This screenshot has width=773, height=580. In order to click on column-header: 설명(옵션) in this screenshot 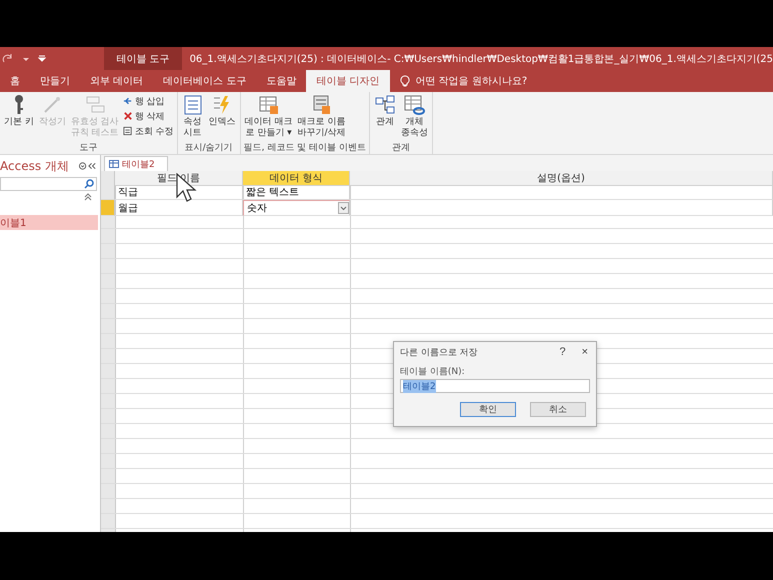, I will do `click(561, 178)`.